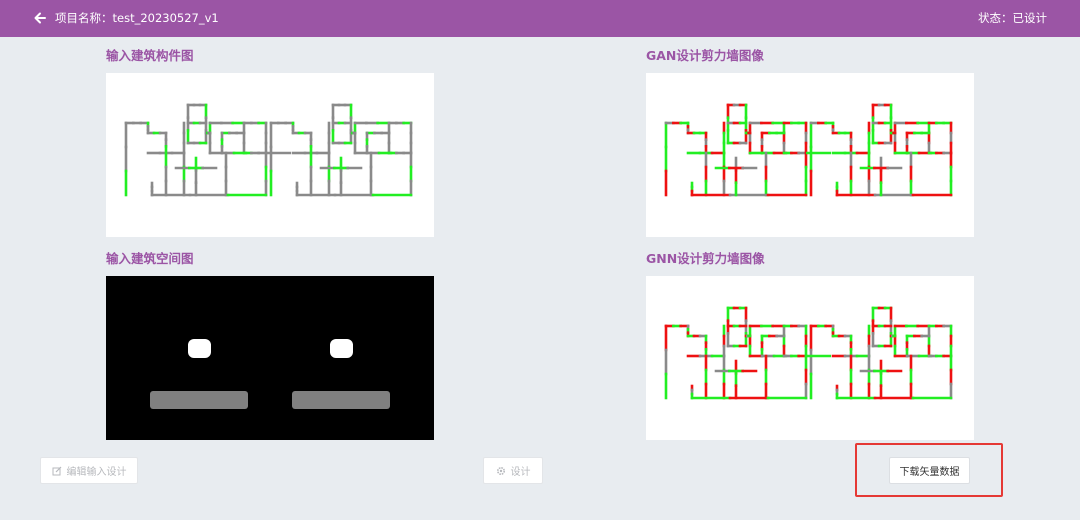 This screenshot has width=1080, height=520. Describe the element at coordinates (137, 18) in the screenshot. I see `project-name-label: 项目名称：test_20230527_v1` at that location.